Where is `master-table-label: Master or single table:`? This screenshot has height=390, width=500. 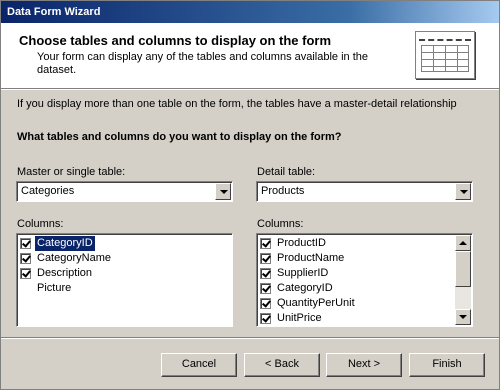
master-table-label: Master or single table: is located at coordinates (71, 172).